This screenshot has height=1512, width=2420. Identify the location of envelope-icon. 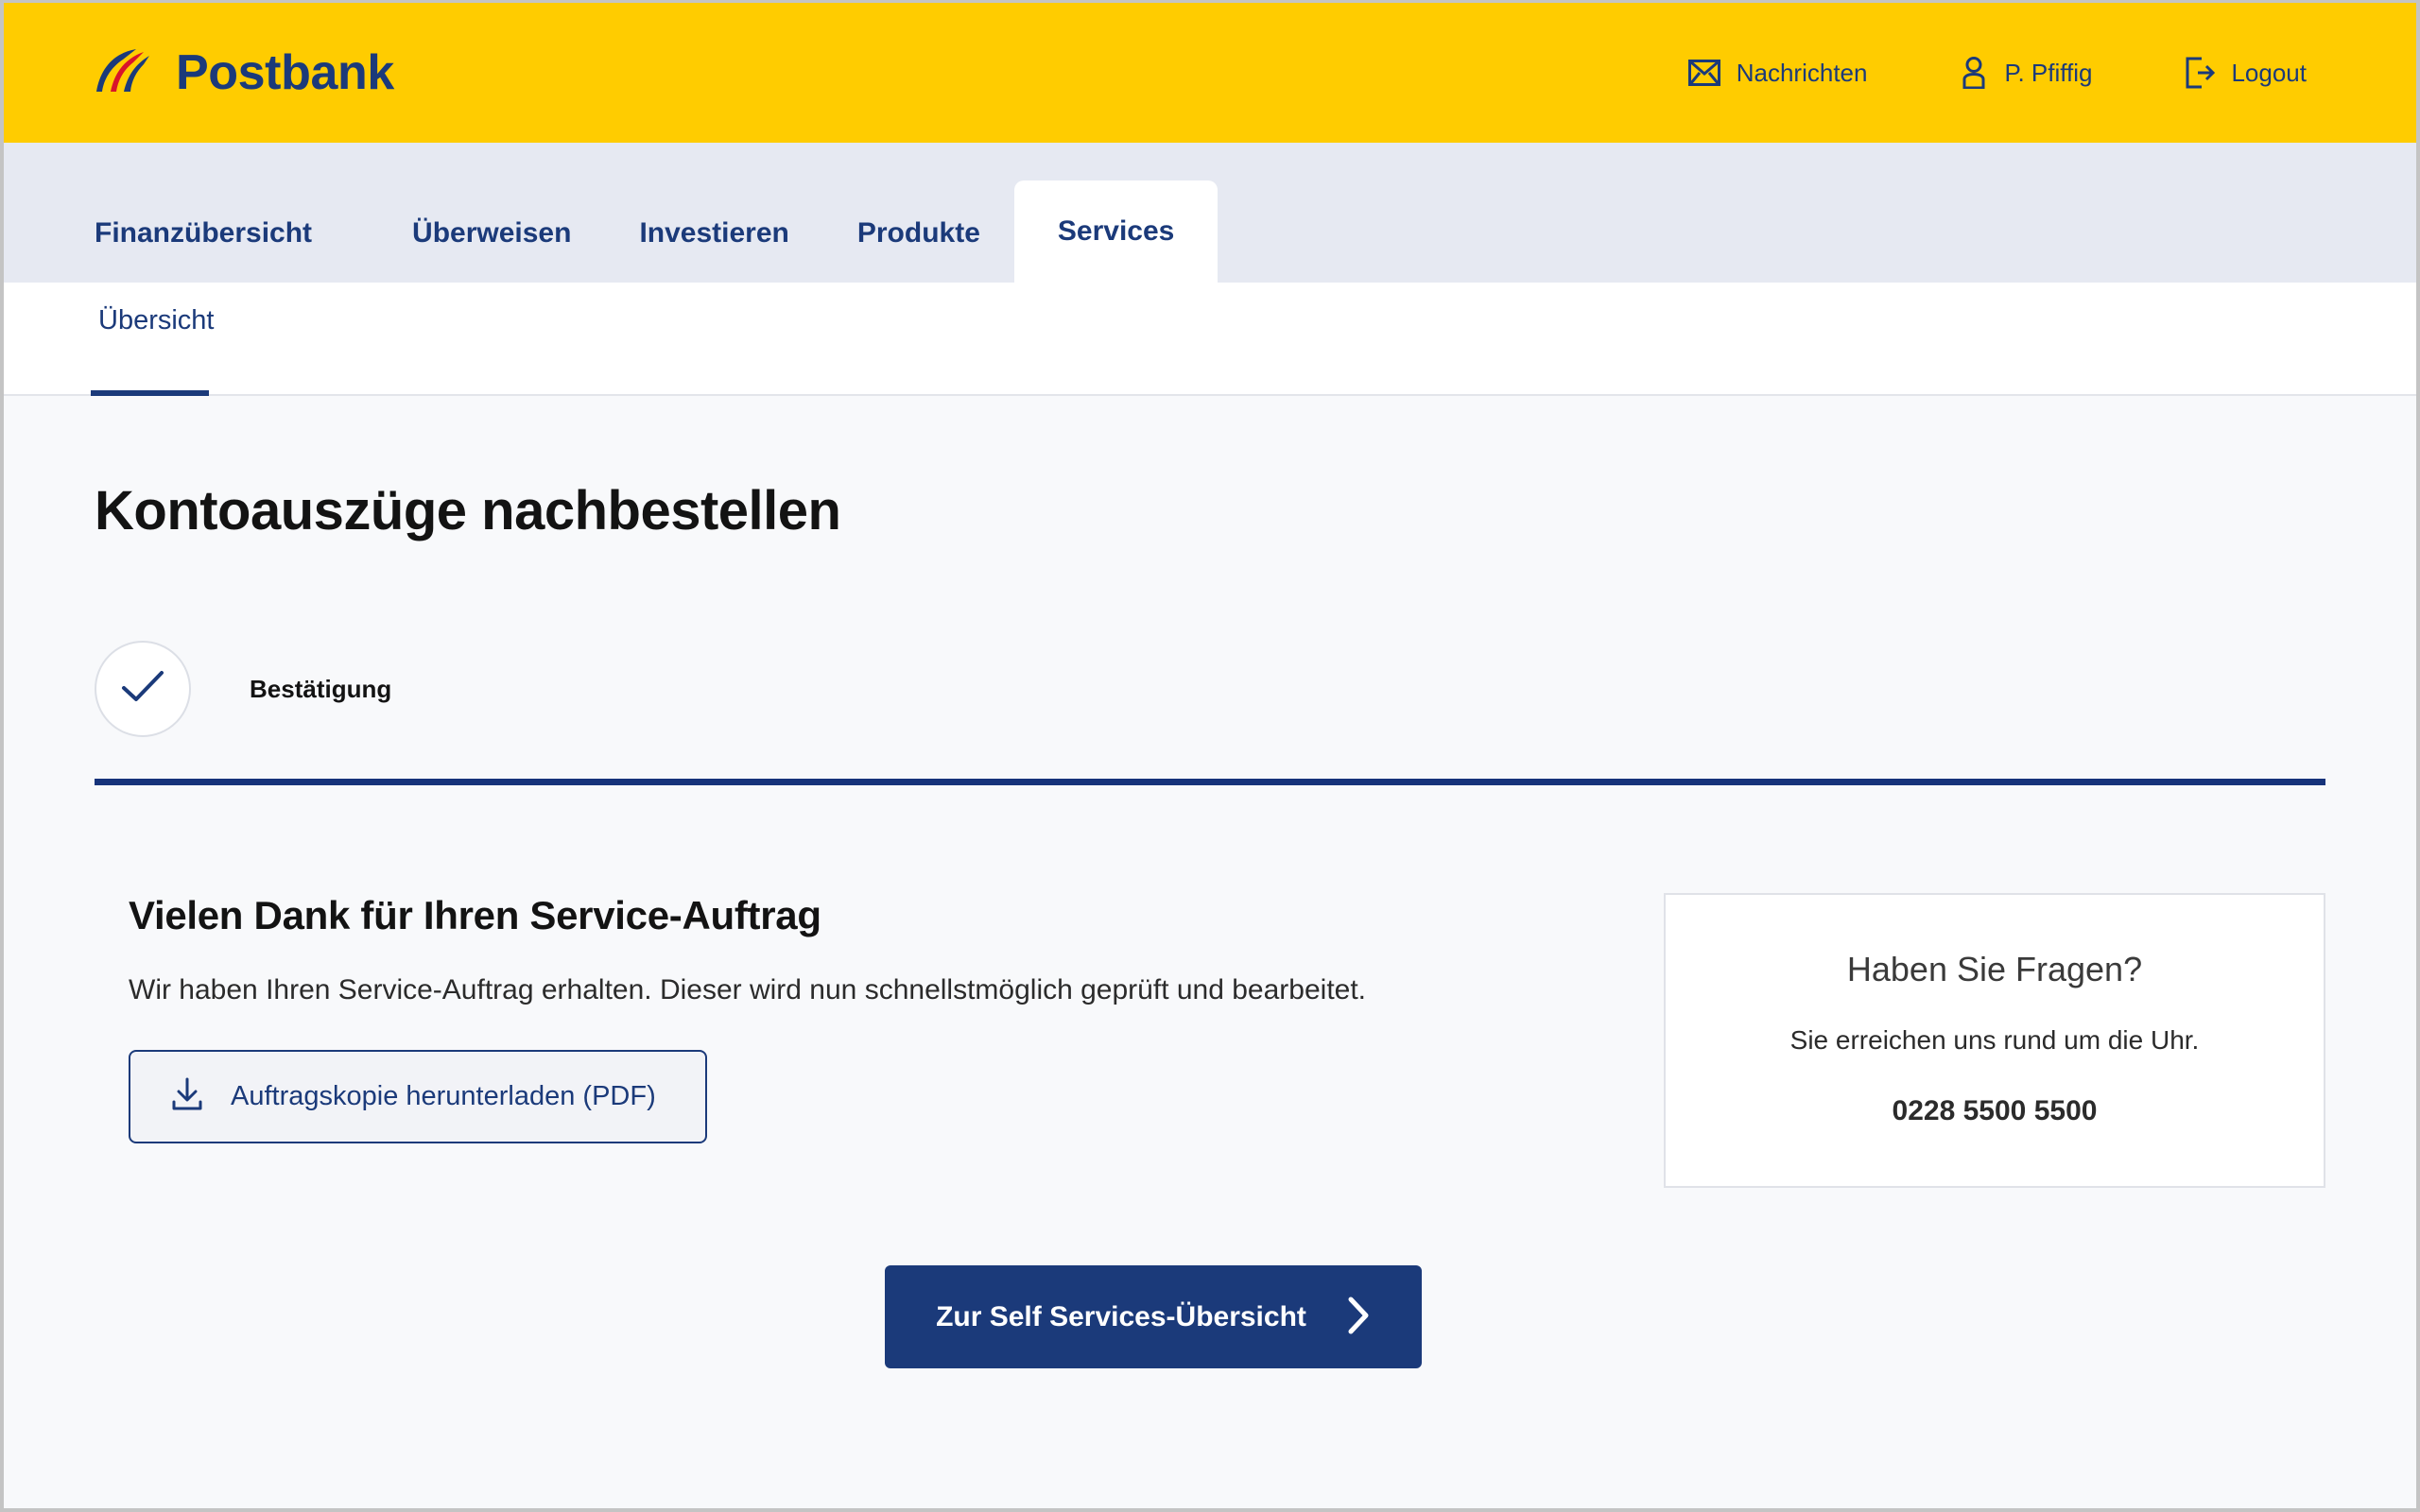
(1703, 73).